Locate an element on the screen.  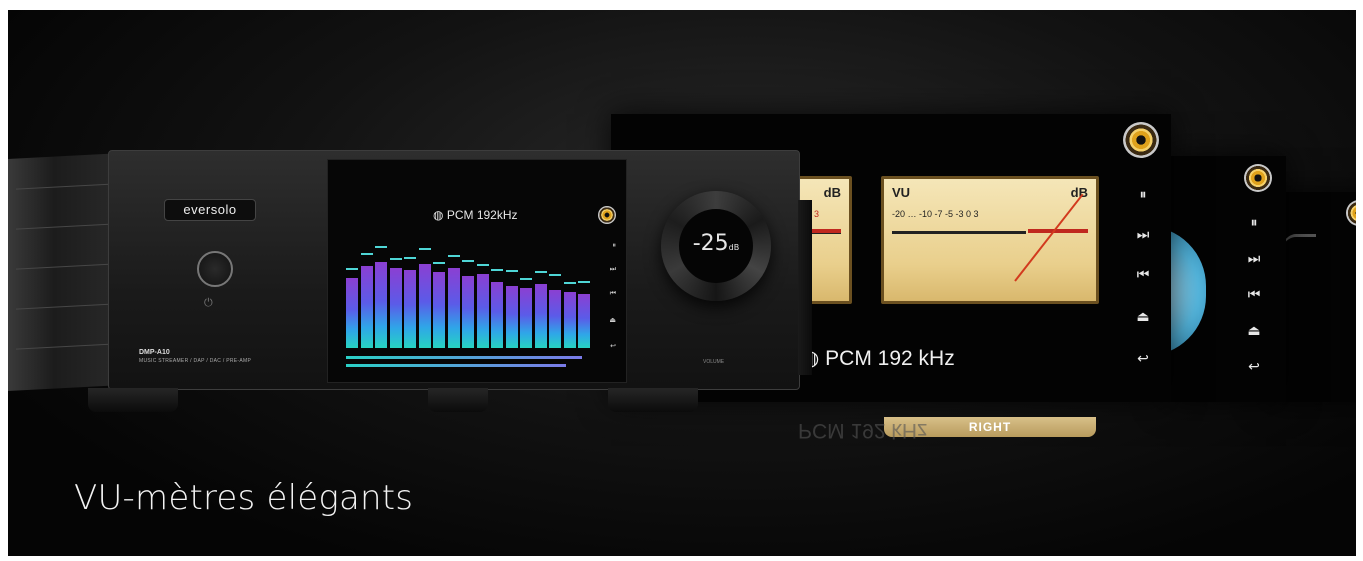
model-name: DMP-A10 is located at coordinates (154, 352).